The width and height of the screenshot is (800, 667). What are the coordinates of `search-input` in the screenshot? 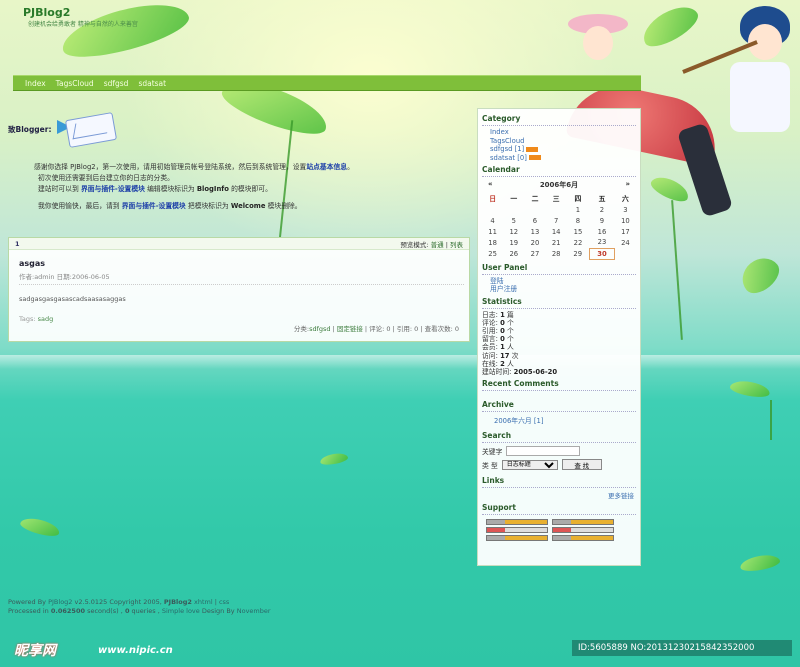 It's located at (543, 451).